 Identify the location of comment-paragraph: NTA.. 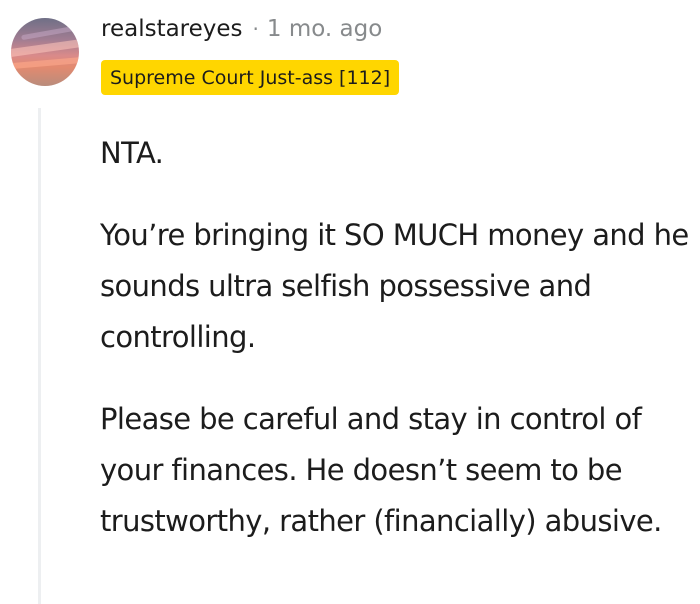
(132, 153).